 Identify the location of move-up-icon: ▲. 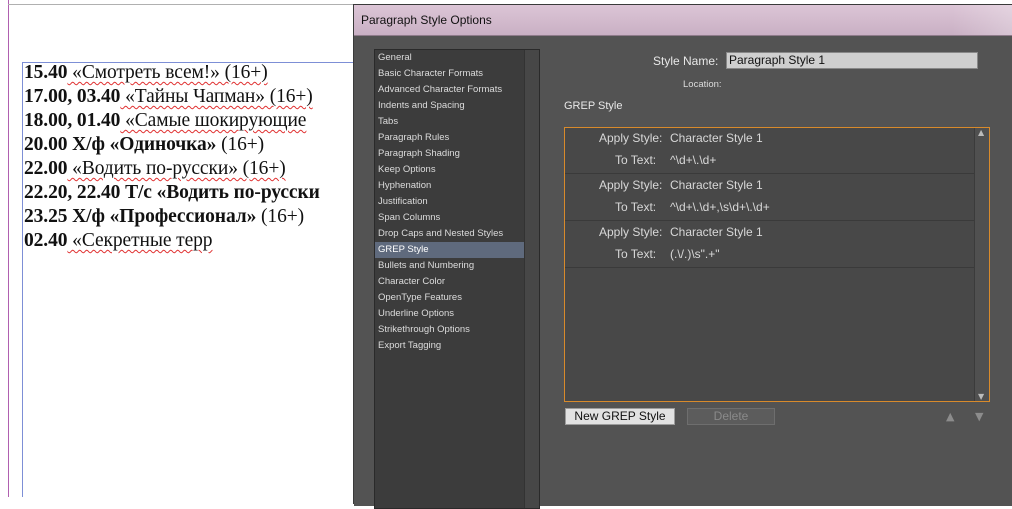
(950, 416).